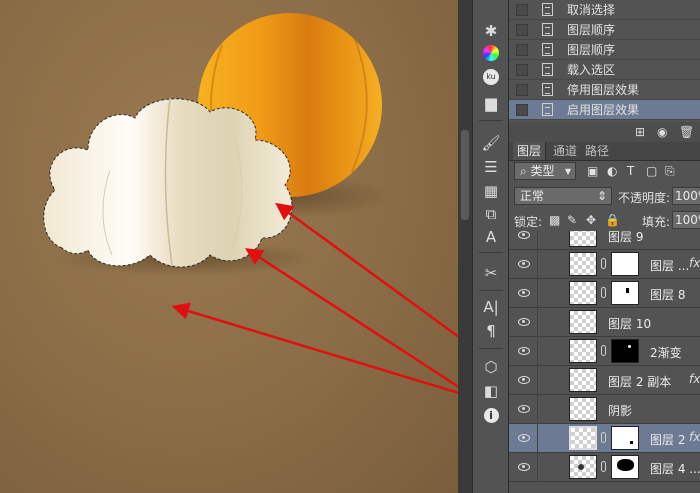  What do you see at coordinates (604, 110) in the screenshot?
I see `history-item-selected: 启用图层效果` at bounding box center [604, 110].